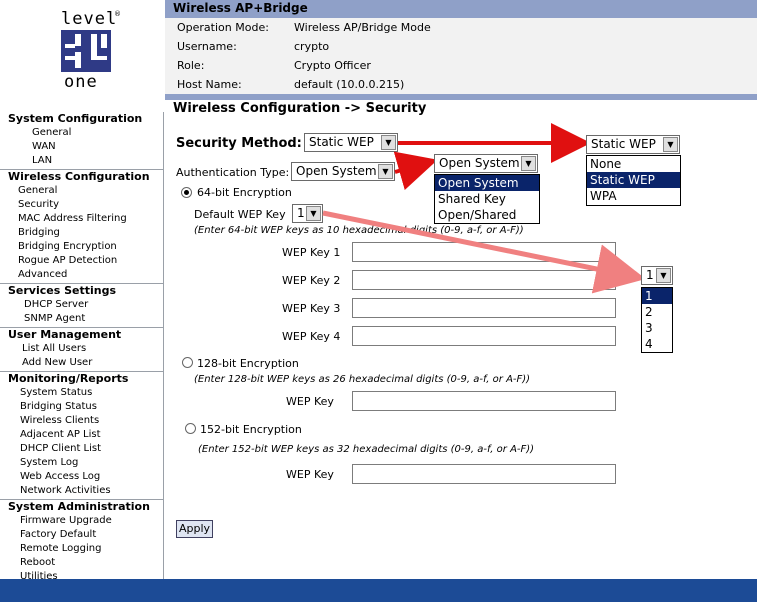 The height and width of the screenshot is (609, 762). What do you see at coordinates (209, 84) in the screenshot?
I see `info-label: Host Name:` at bounding box center [209, 84].